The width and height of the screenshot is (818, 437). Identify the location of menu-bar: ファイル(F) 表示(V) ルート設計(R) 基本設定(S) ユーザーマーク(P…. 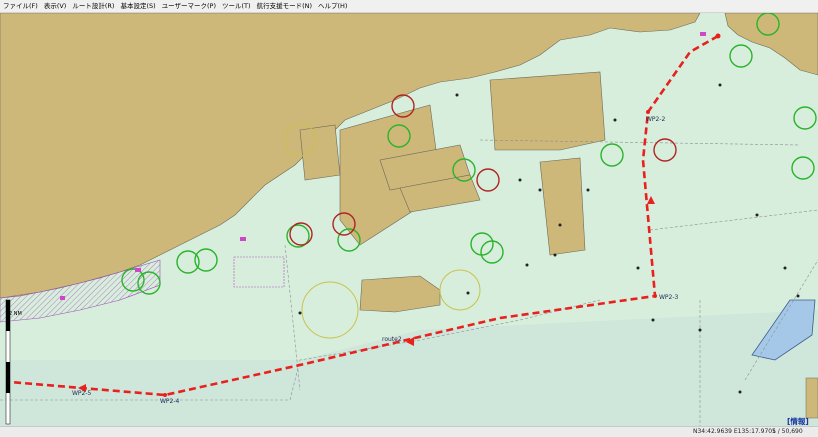
(409, 6).